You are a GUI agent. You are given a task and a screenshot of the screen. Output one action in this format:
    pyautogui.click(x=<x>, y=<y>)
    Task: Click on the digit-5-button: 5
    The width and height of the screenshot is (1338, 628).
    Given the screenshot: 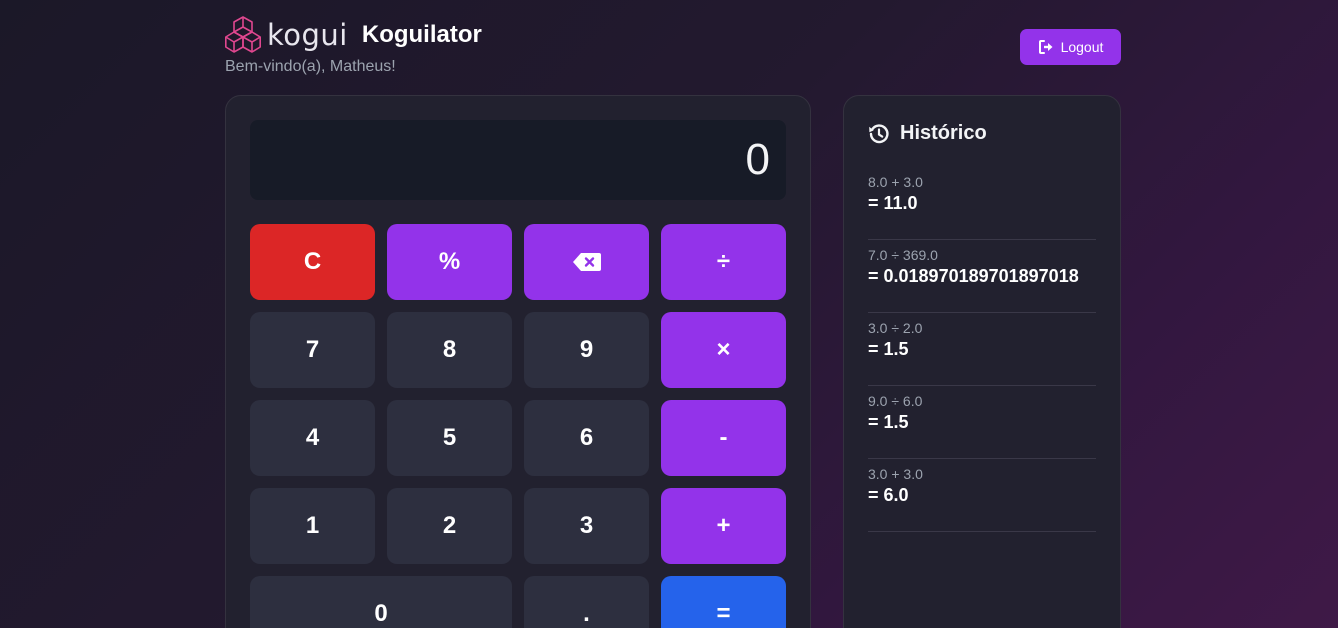 What is the action you would take?
    pyautogui.click(x=449, y=438)
    